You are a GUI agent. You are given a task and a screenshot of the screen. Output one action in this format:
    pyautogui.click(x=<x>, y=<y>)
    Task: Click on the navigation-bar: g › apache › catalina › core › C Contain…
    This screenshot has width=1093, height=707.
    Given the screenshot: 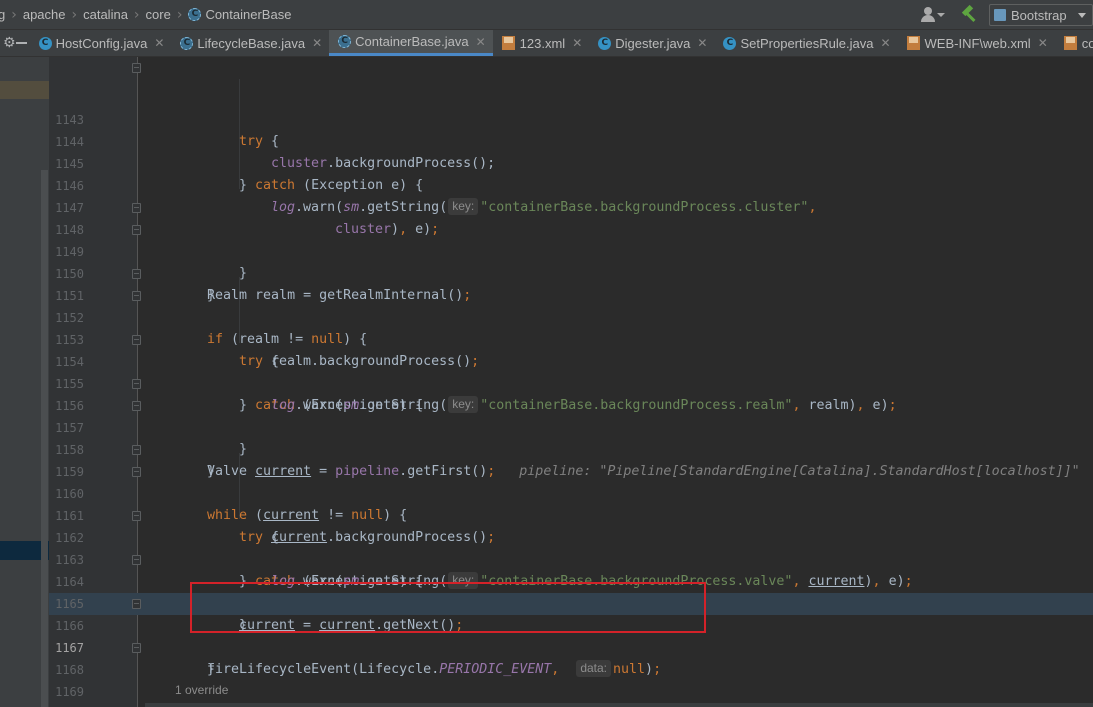 What is the action you would take?
    pyautogui.click(x=546, y=15)
    